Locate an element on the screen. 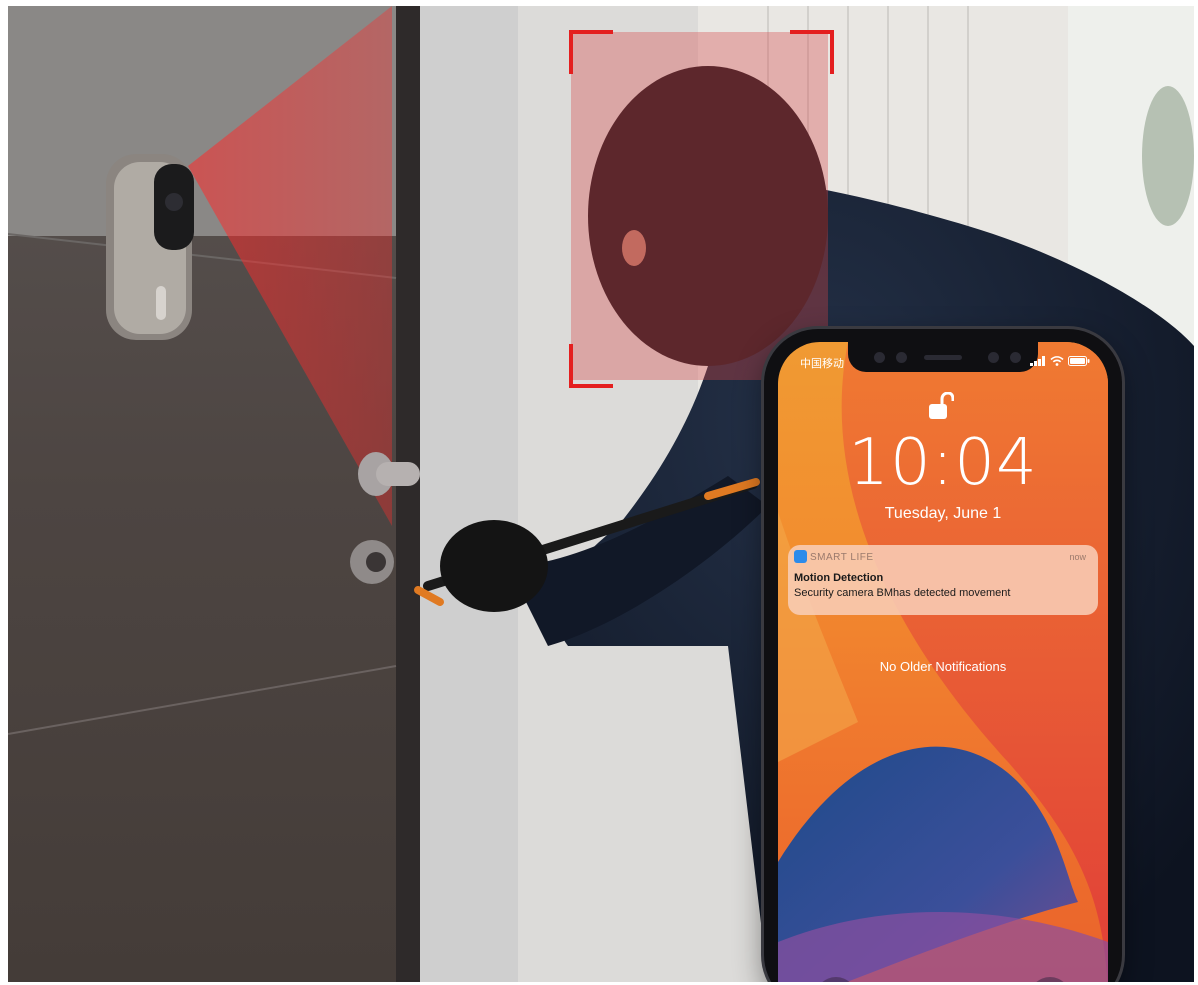 This screenshot has width=1198, height=985. unlocked-padlock-icon is located at coordinates (941, 409).